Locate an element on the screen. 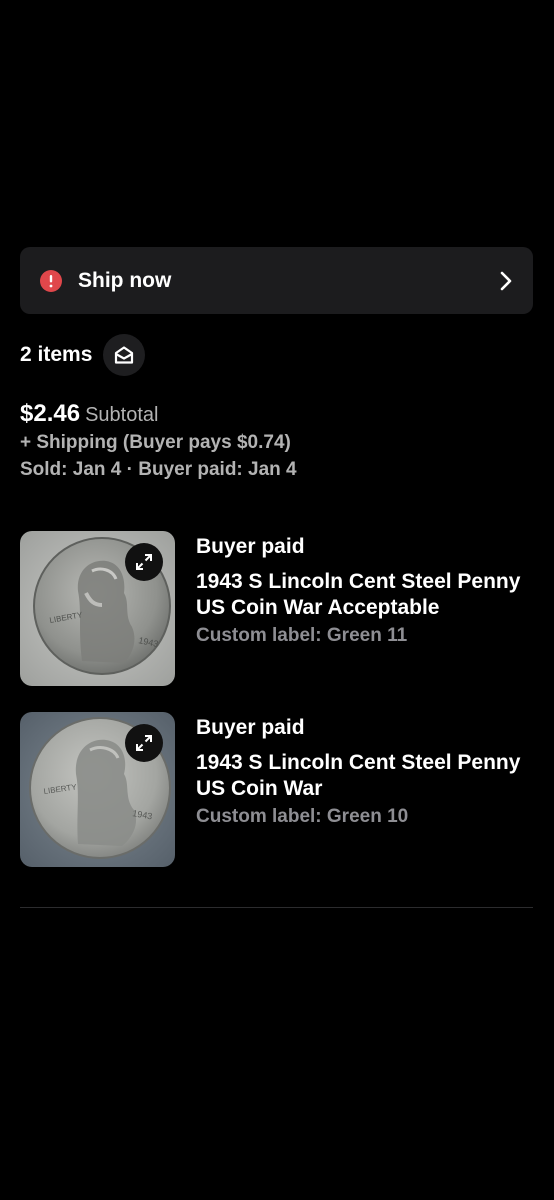 Image resolution: width=554 pixels, height=1200 pixels. ship-now-label: Ship now is located at coordinates (125, 280).